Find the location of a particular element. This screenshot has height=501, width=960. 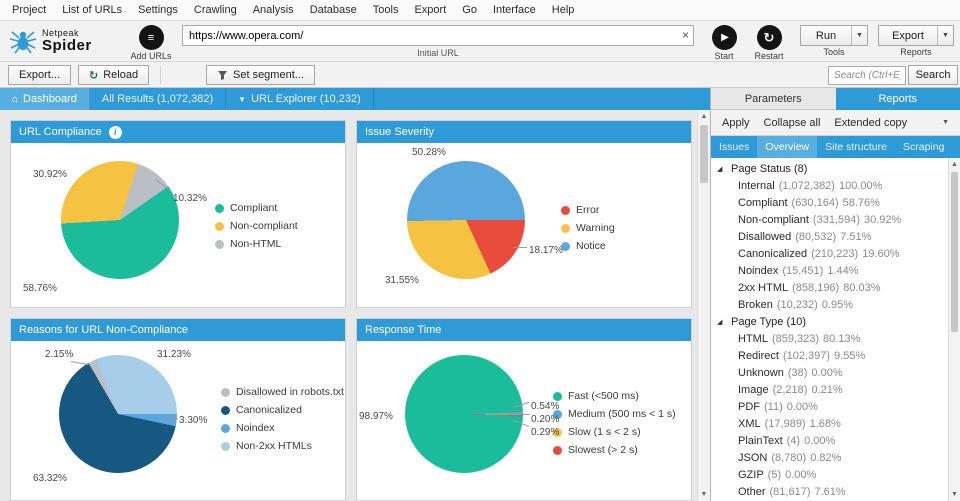

search-input is located at coordinates (867, 75).